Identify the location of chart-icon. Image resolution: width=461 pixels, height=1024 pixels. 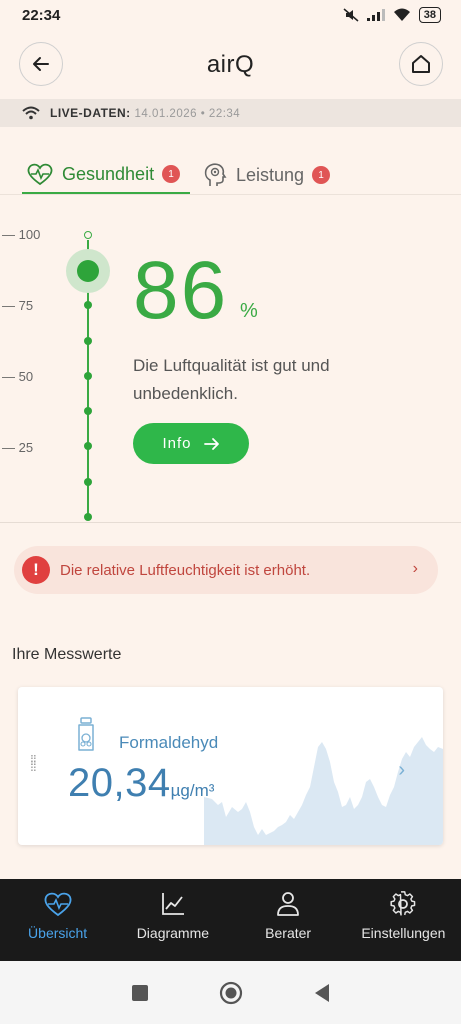
(172, 904).